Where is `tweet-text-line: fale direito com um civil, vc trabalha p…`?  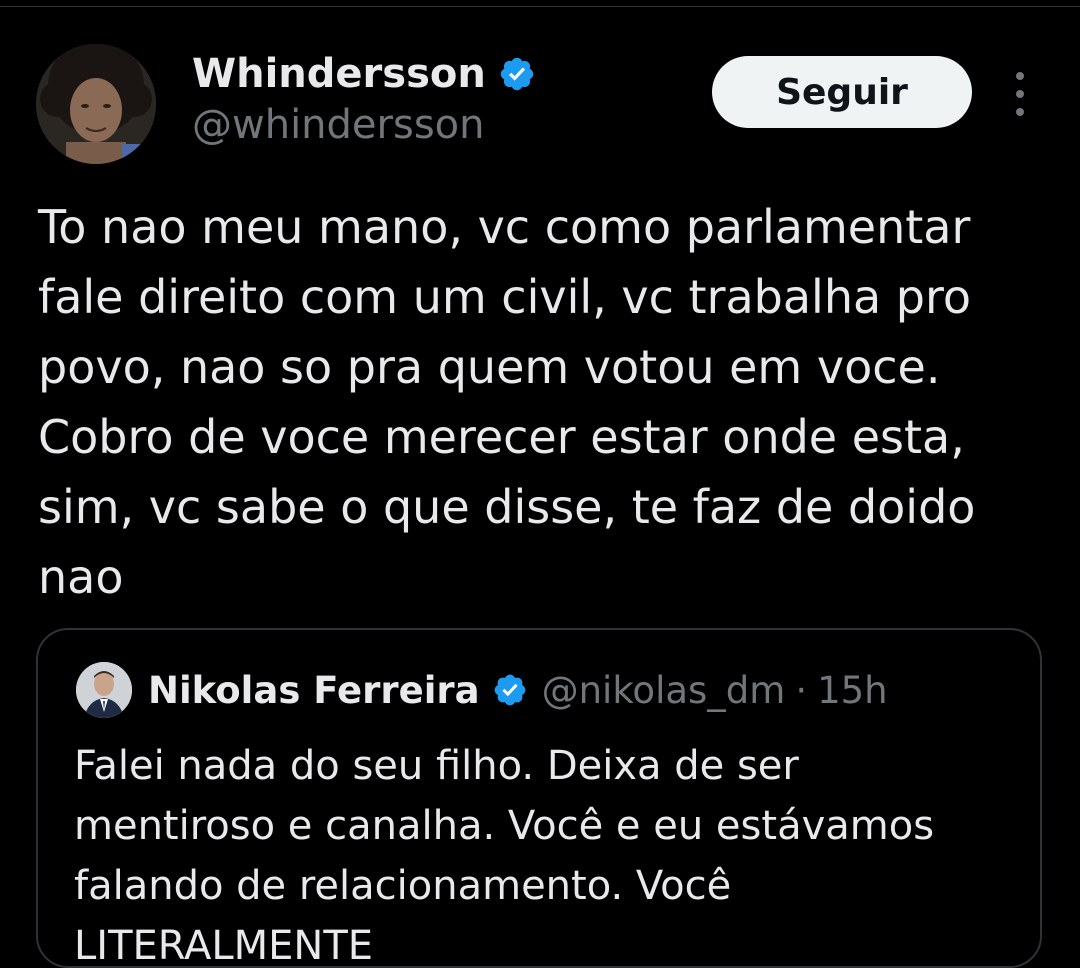
tweet-text-line: fale direito com um civil, vc trabalha p… is located at coordinates (505, 297).